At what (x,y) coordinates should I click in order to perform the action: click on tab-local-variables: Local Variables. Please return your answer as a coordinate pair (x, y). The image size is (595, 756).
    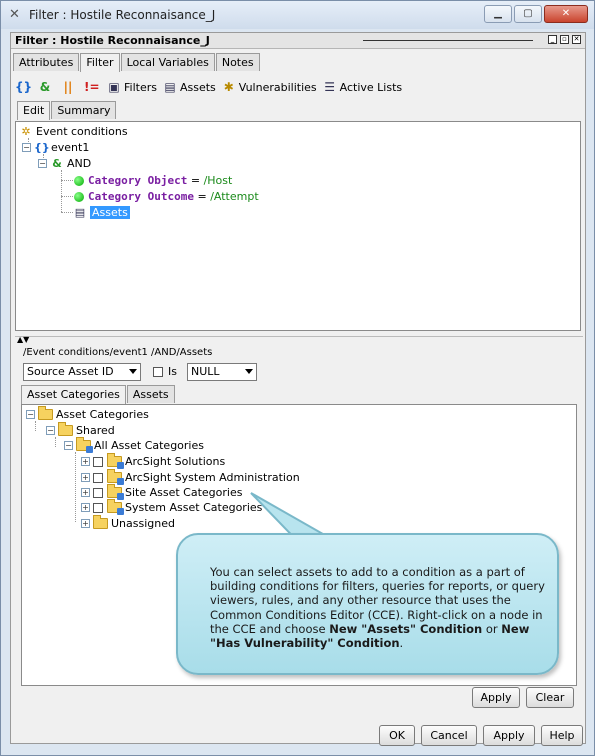
    Looking at the image, I should click on (167, 62).